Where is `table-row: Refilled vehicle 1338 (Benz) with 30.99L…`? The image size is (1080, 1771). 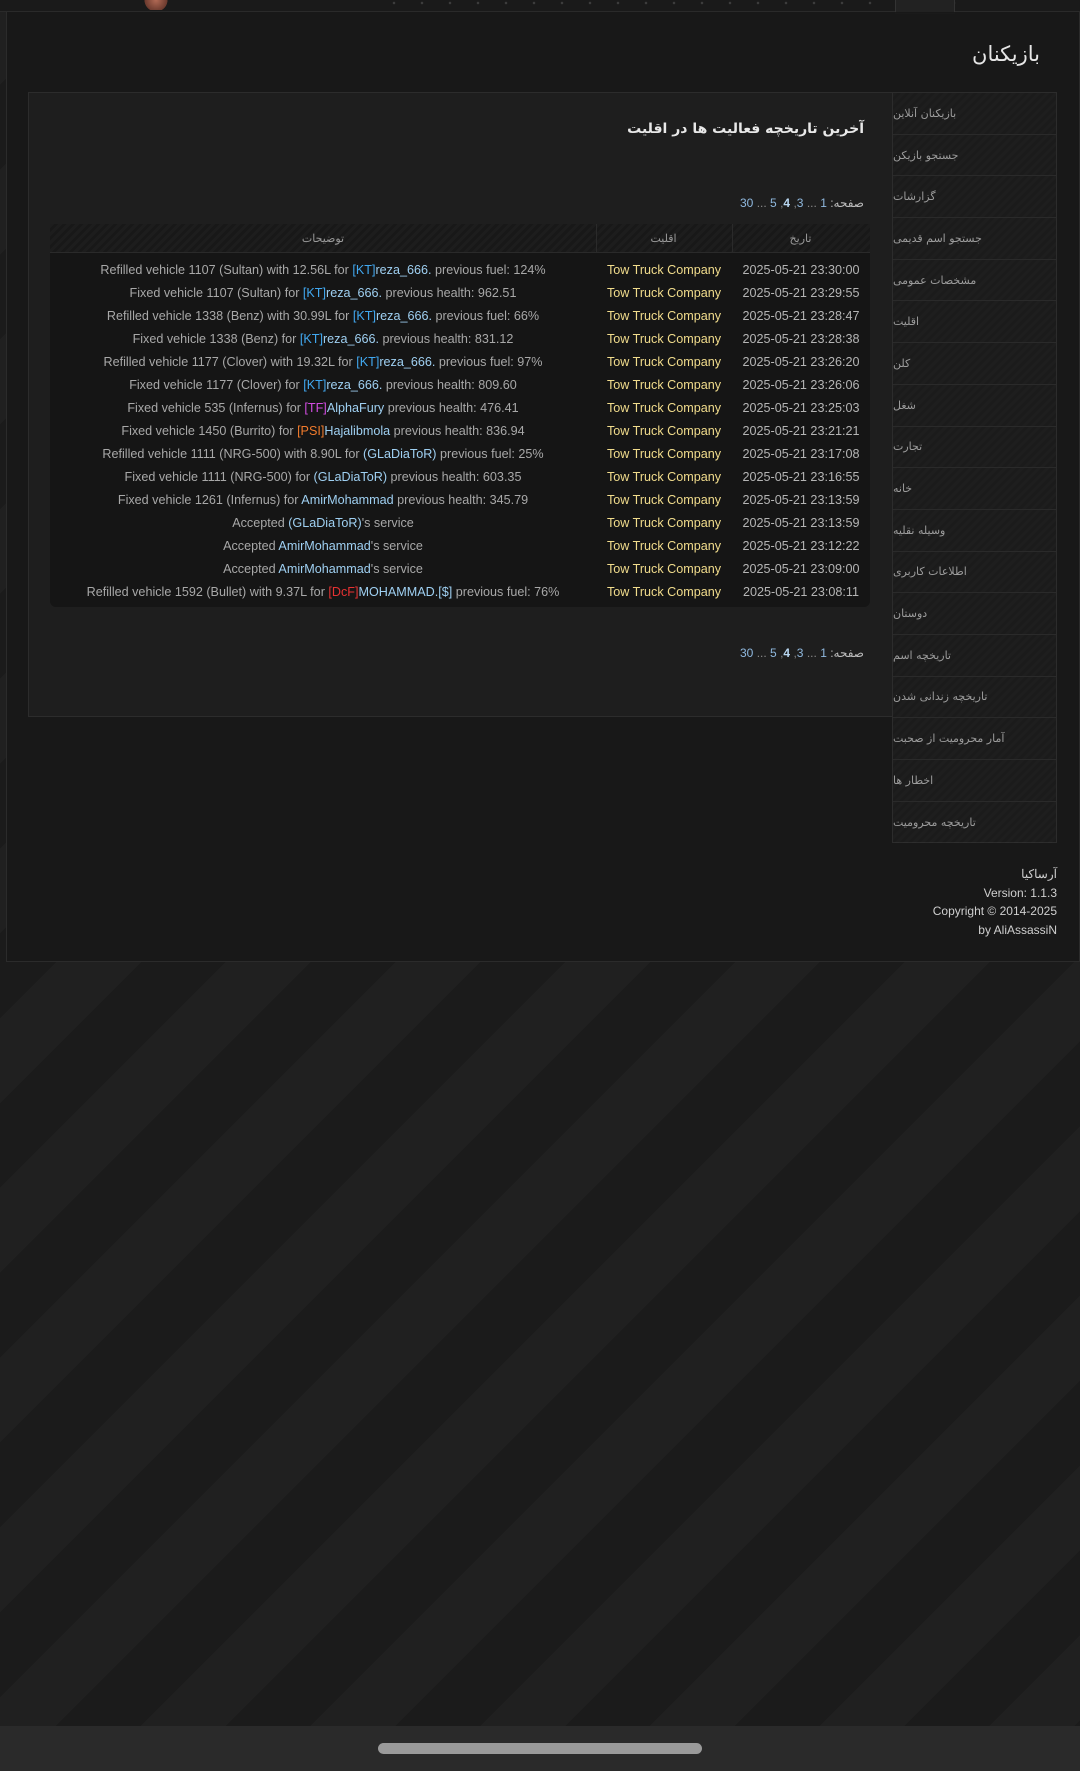 table-row: Refilled vehicle 1338 (Benz) with 30.99L… is located at coordinates (460, 315).